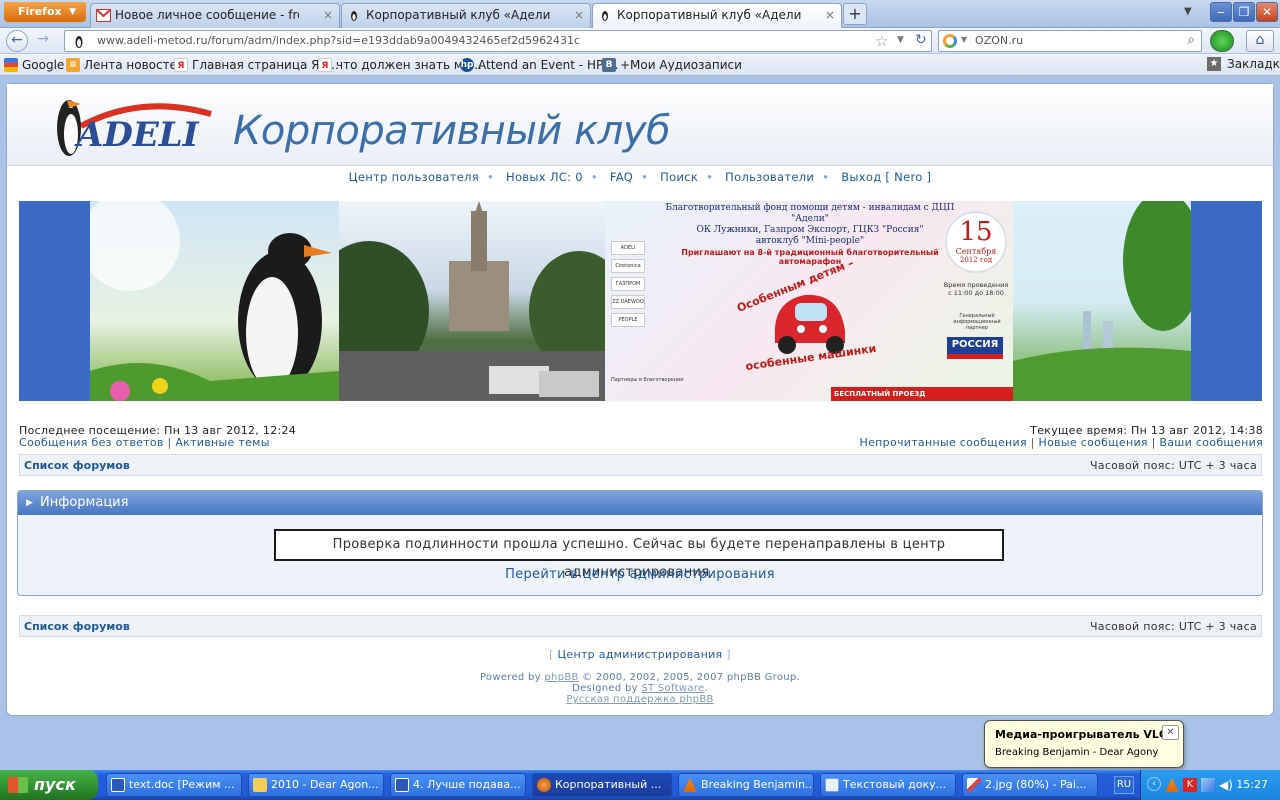 This screenshot has width=1280, height=800. I want to click on site-identity-icon, so click(79, 41).